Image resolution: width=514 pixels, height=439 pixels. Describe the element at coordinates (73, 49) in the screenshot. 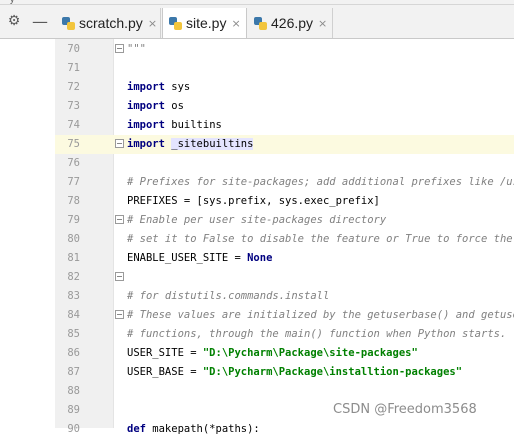

I see `line-number: 70` at that location.